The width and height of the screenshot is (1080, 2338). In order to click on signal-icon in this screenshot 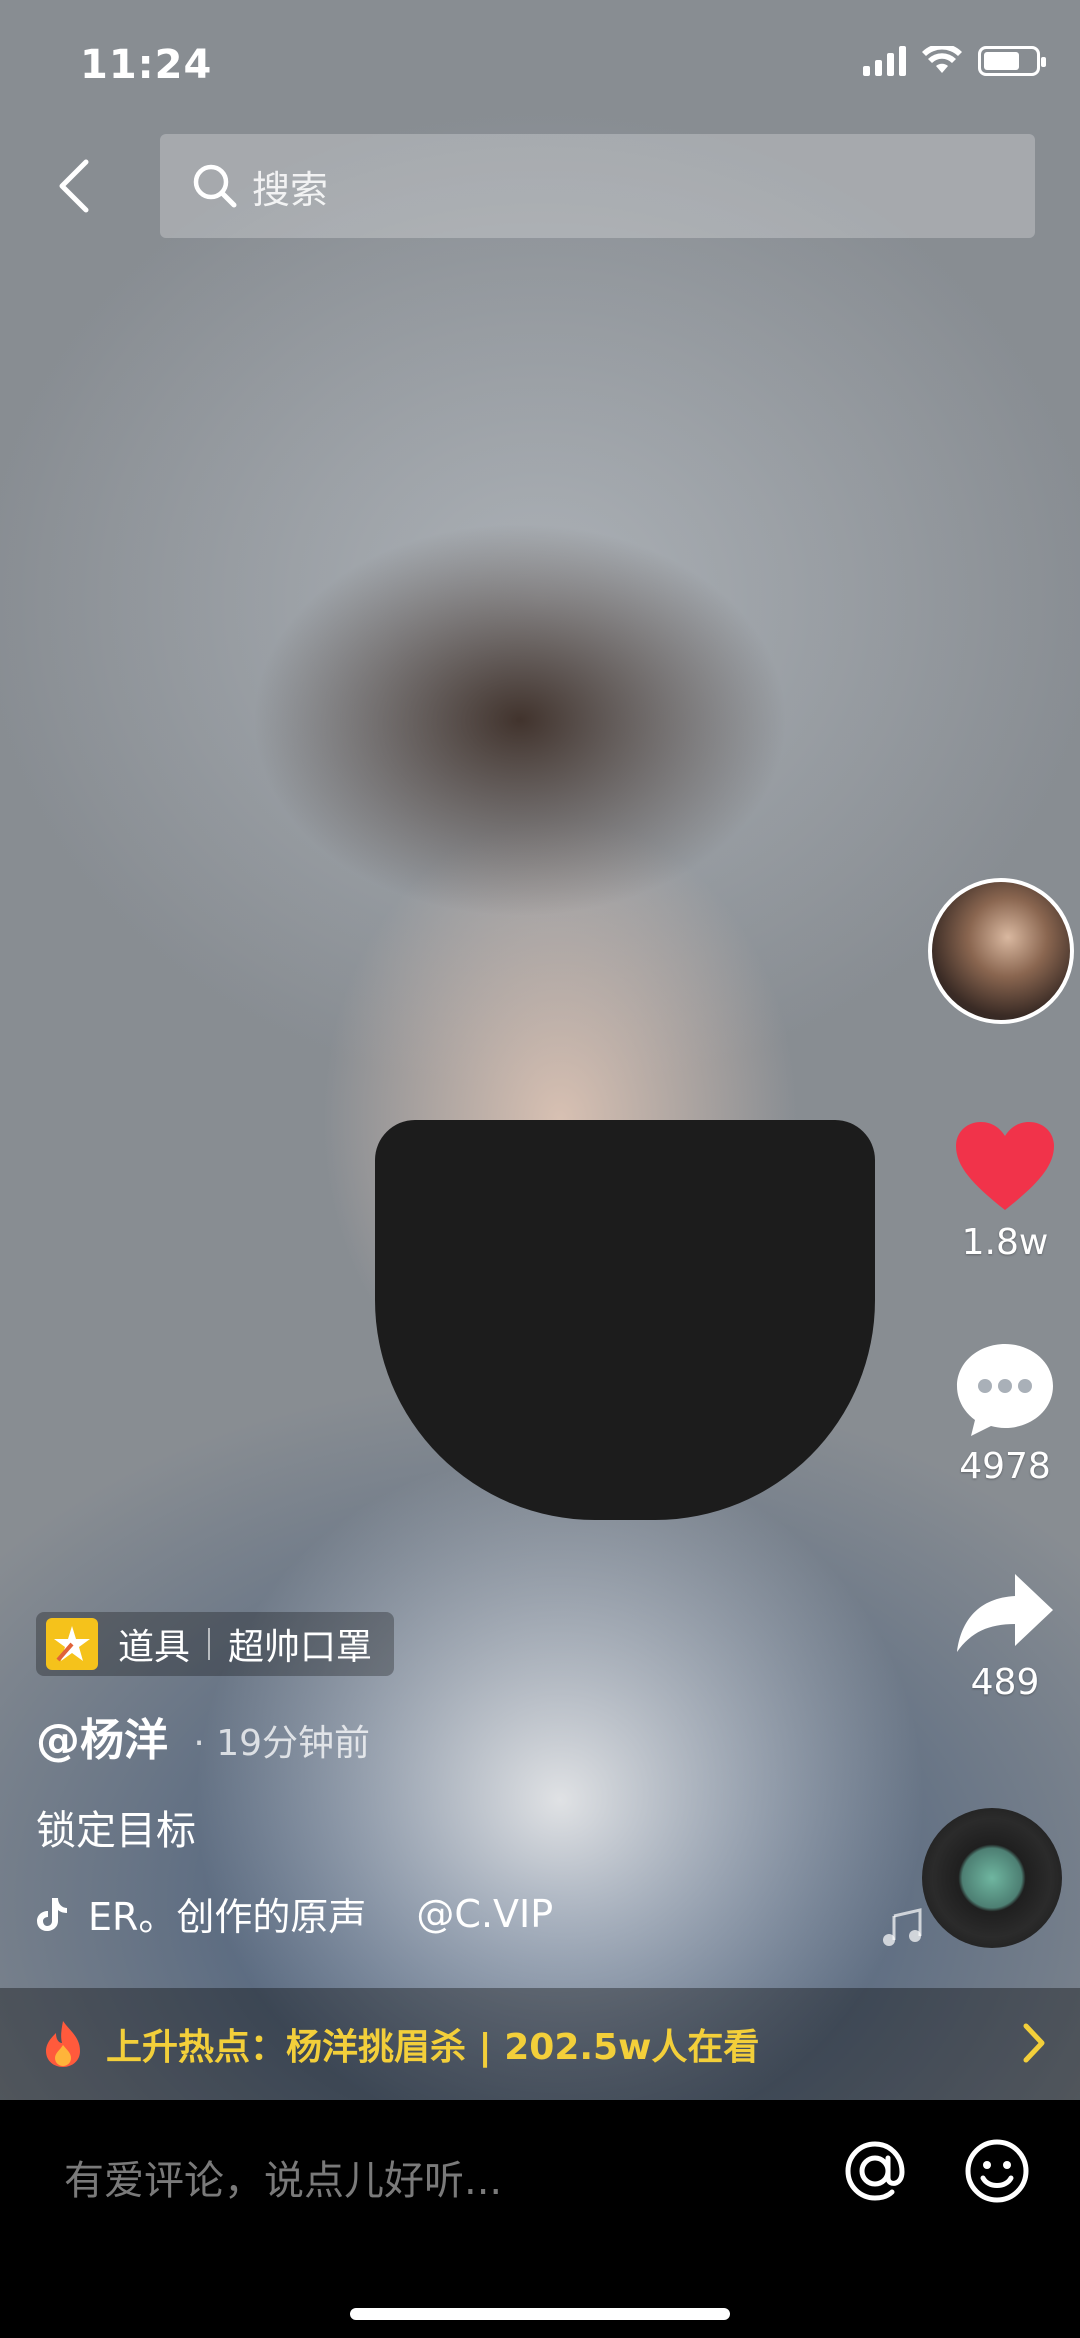, I will do `click(884, 61)`.